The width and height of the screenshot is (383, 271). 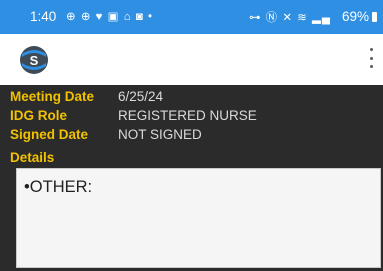 I want to click on meeting-date-label: Meeting Date, so click(x=52, y=96).